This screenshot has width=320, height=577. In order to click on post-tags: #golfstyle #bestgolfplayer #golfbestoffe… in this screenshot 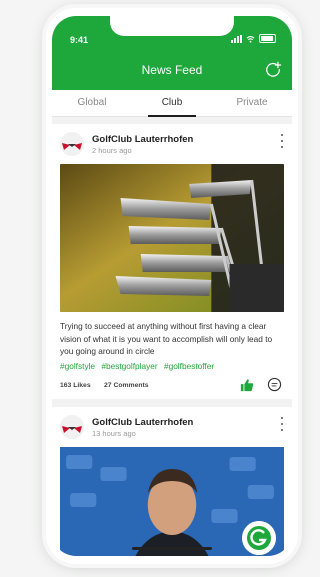, I will do `click(172, 364)`.